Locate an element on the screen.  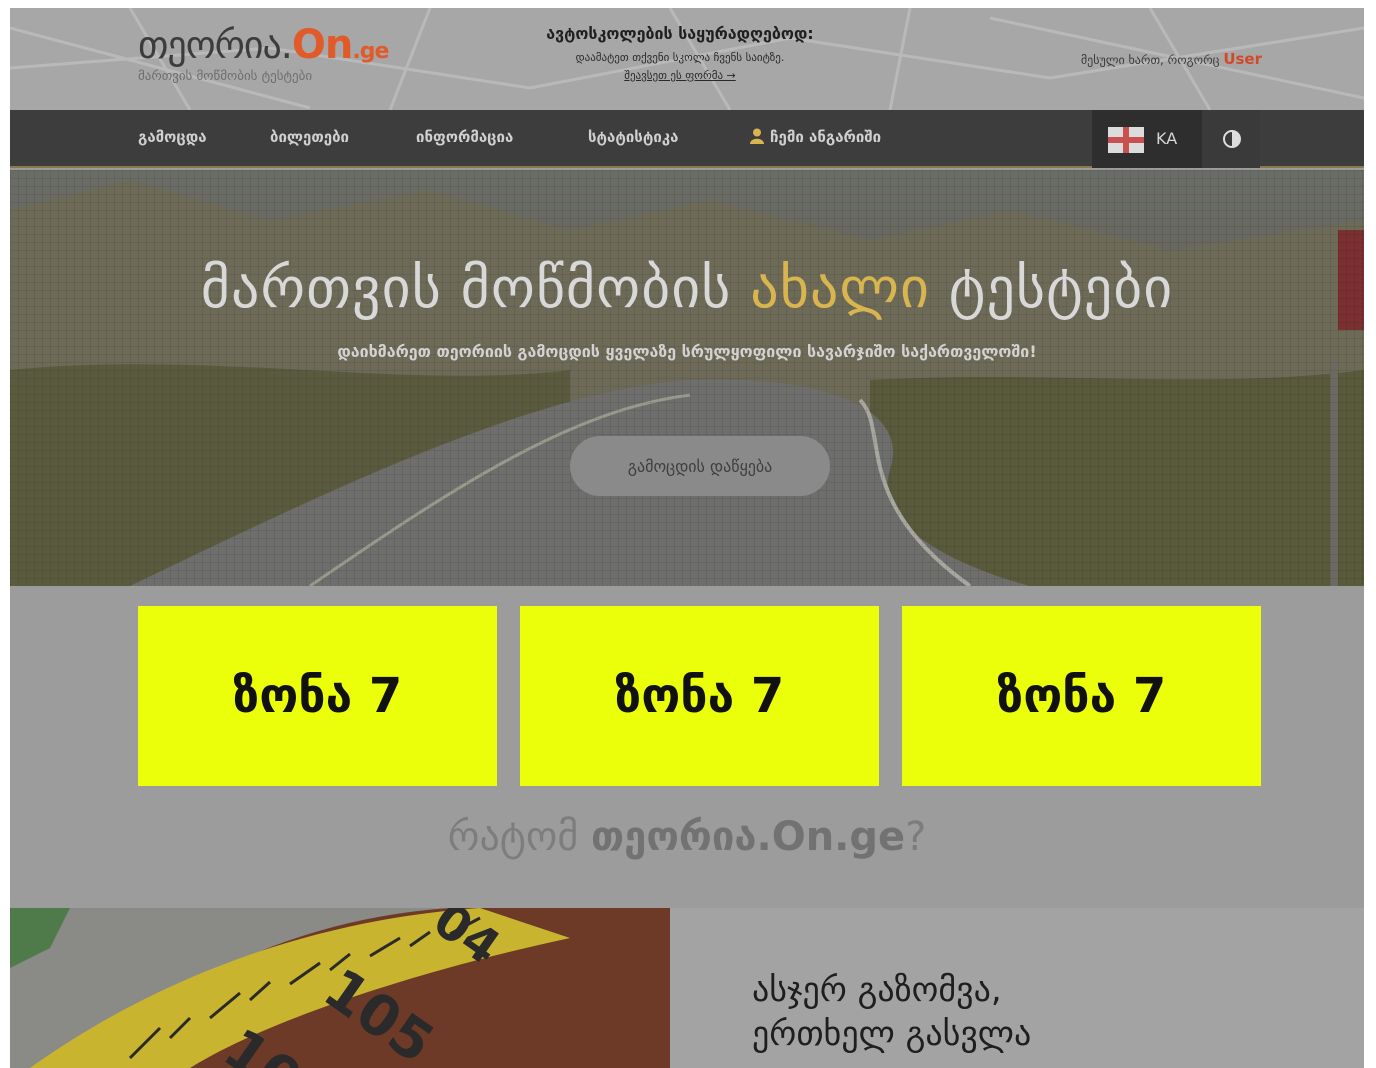
hero-title: მართვის მოწმობის ახალი ტესტები is located at coordinates (687, 288).